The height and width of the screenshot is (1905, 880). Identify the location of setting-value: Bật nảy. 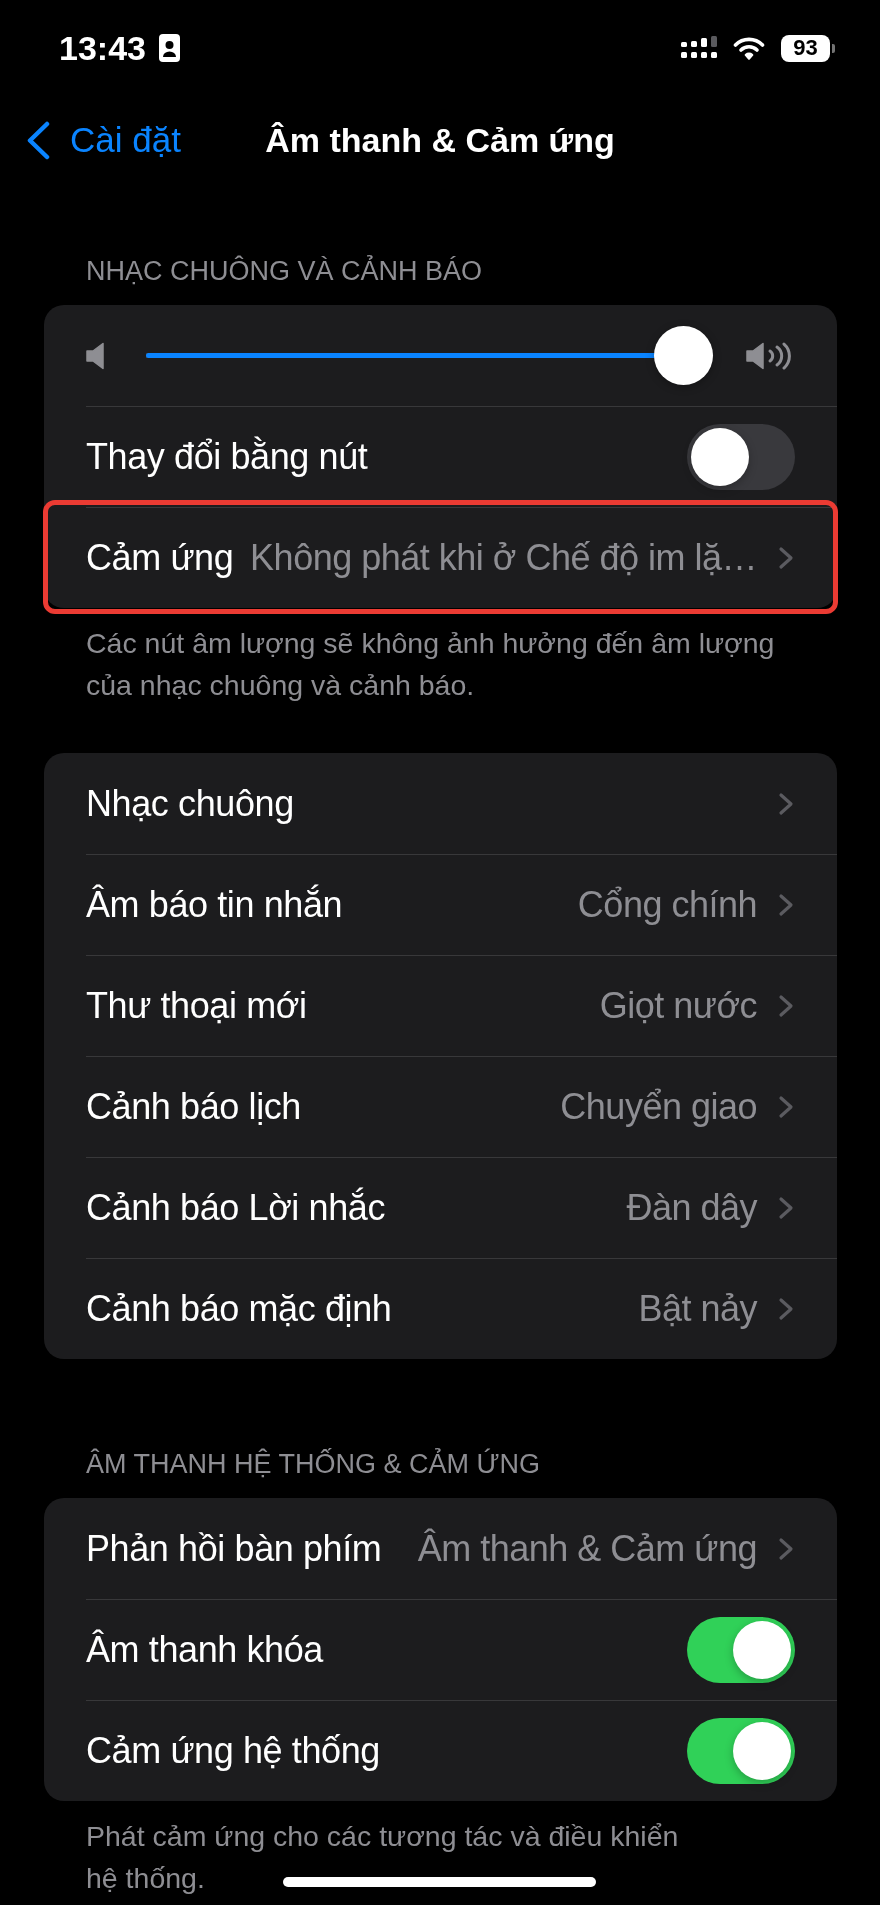
(697, 1308).